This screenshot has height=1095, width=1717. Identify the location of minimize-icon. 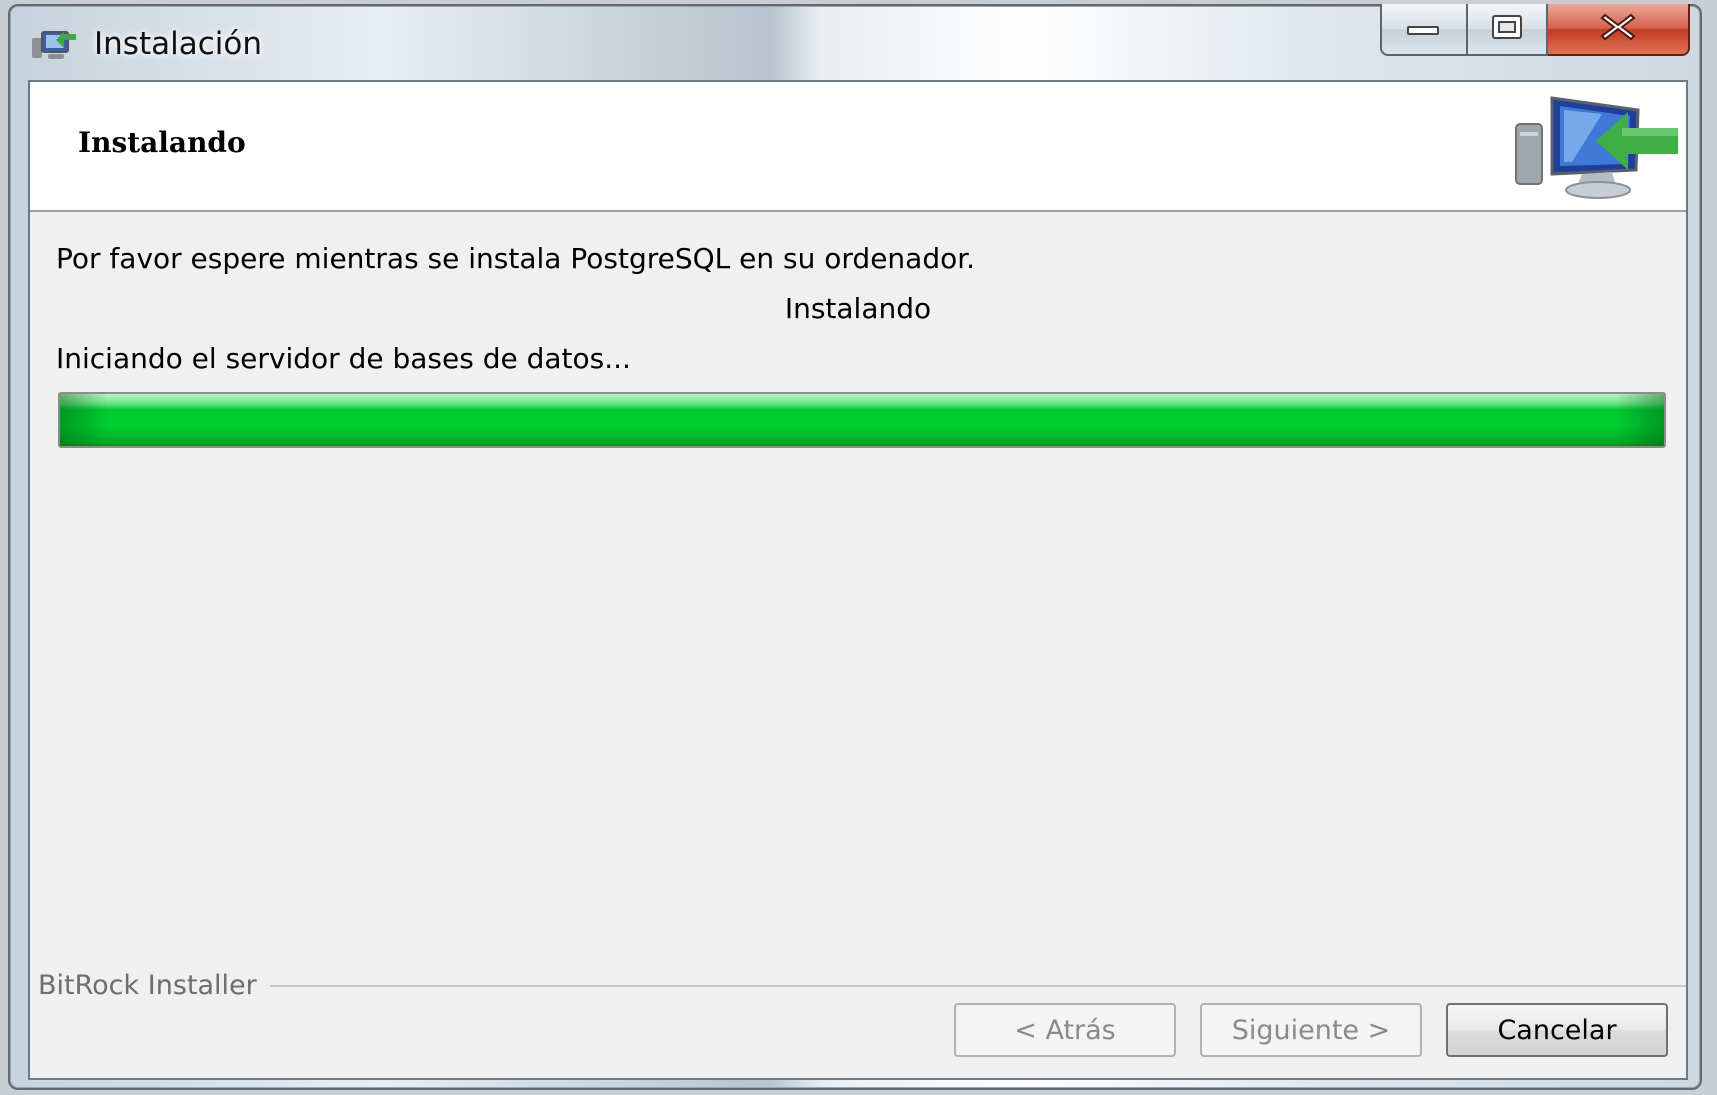
(1424, 29).